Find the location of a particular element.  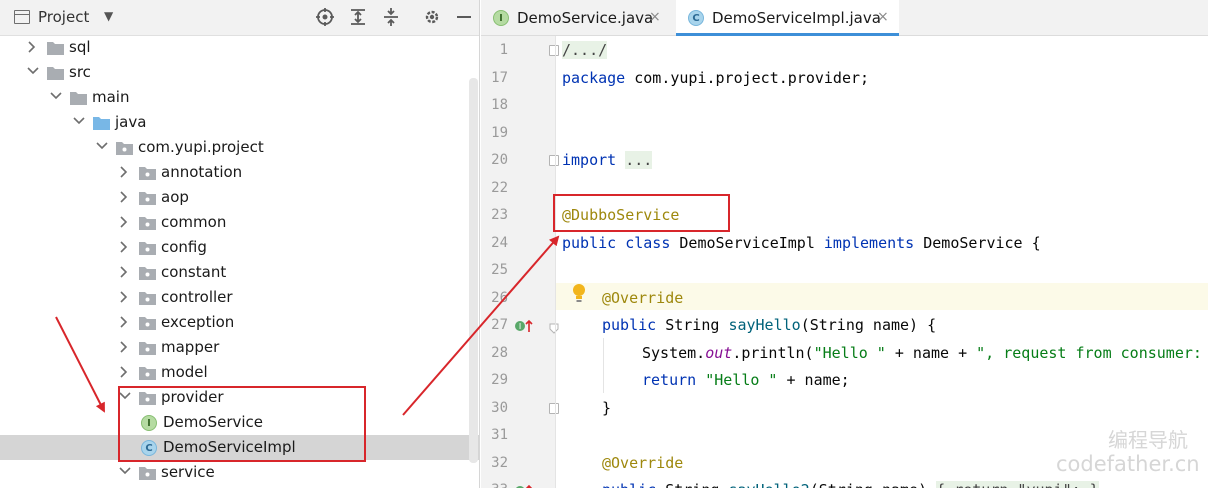

tree-item-demoserviceimpl: C DemoServiceImpl is located at coordinates (239, 447).